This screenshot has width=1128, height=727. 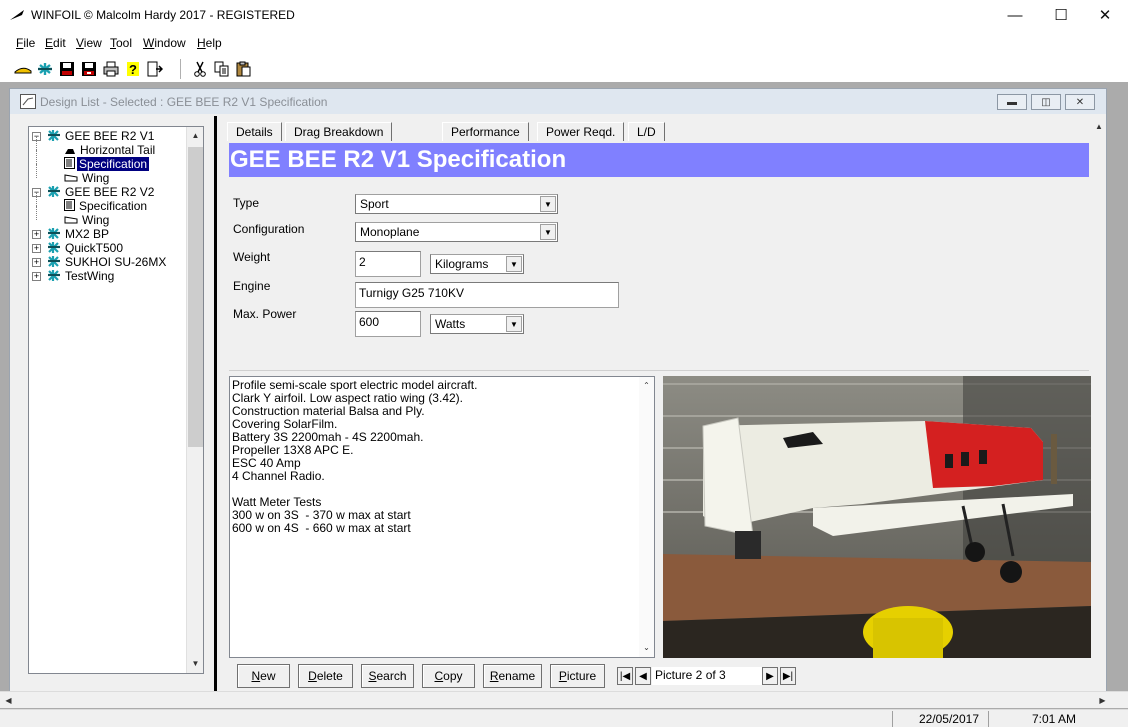 What do you see at coordinates (1012, 102) in the screenshot?
I see `child-minimize-button: ▬` at bounding box center [1012, 102].